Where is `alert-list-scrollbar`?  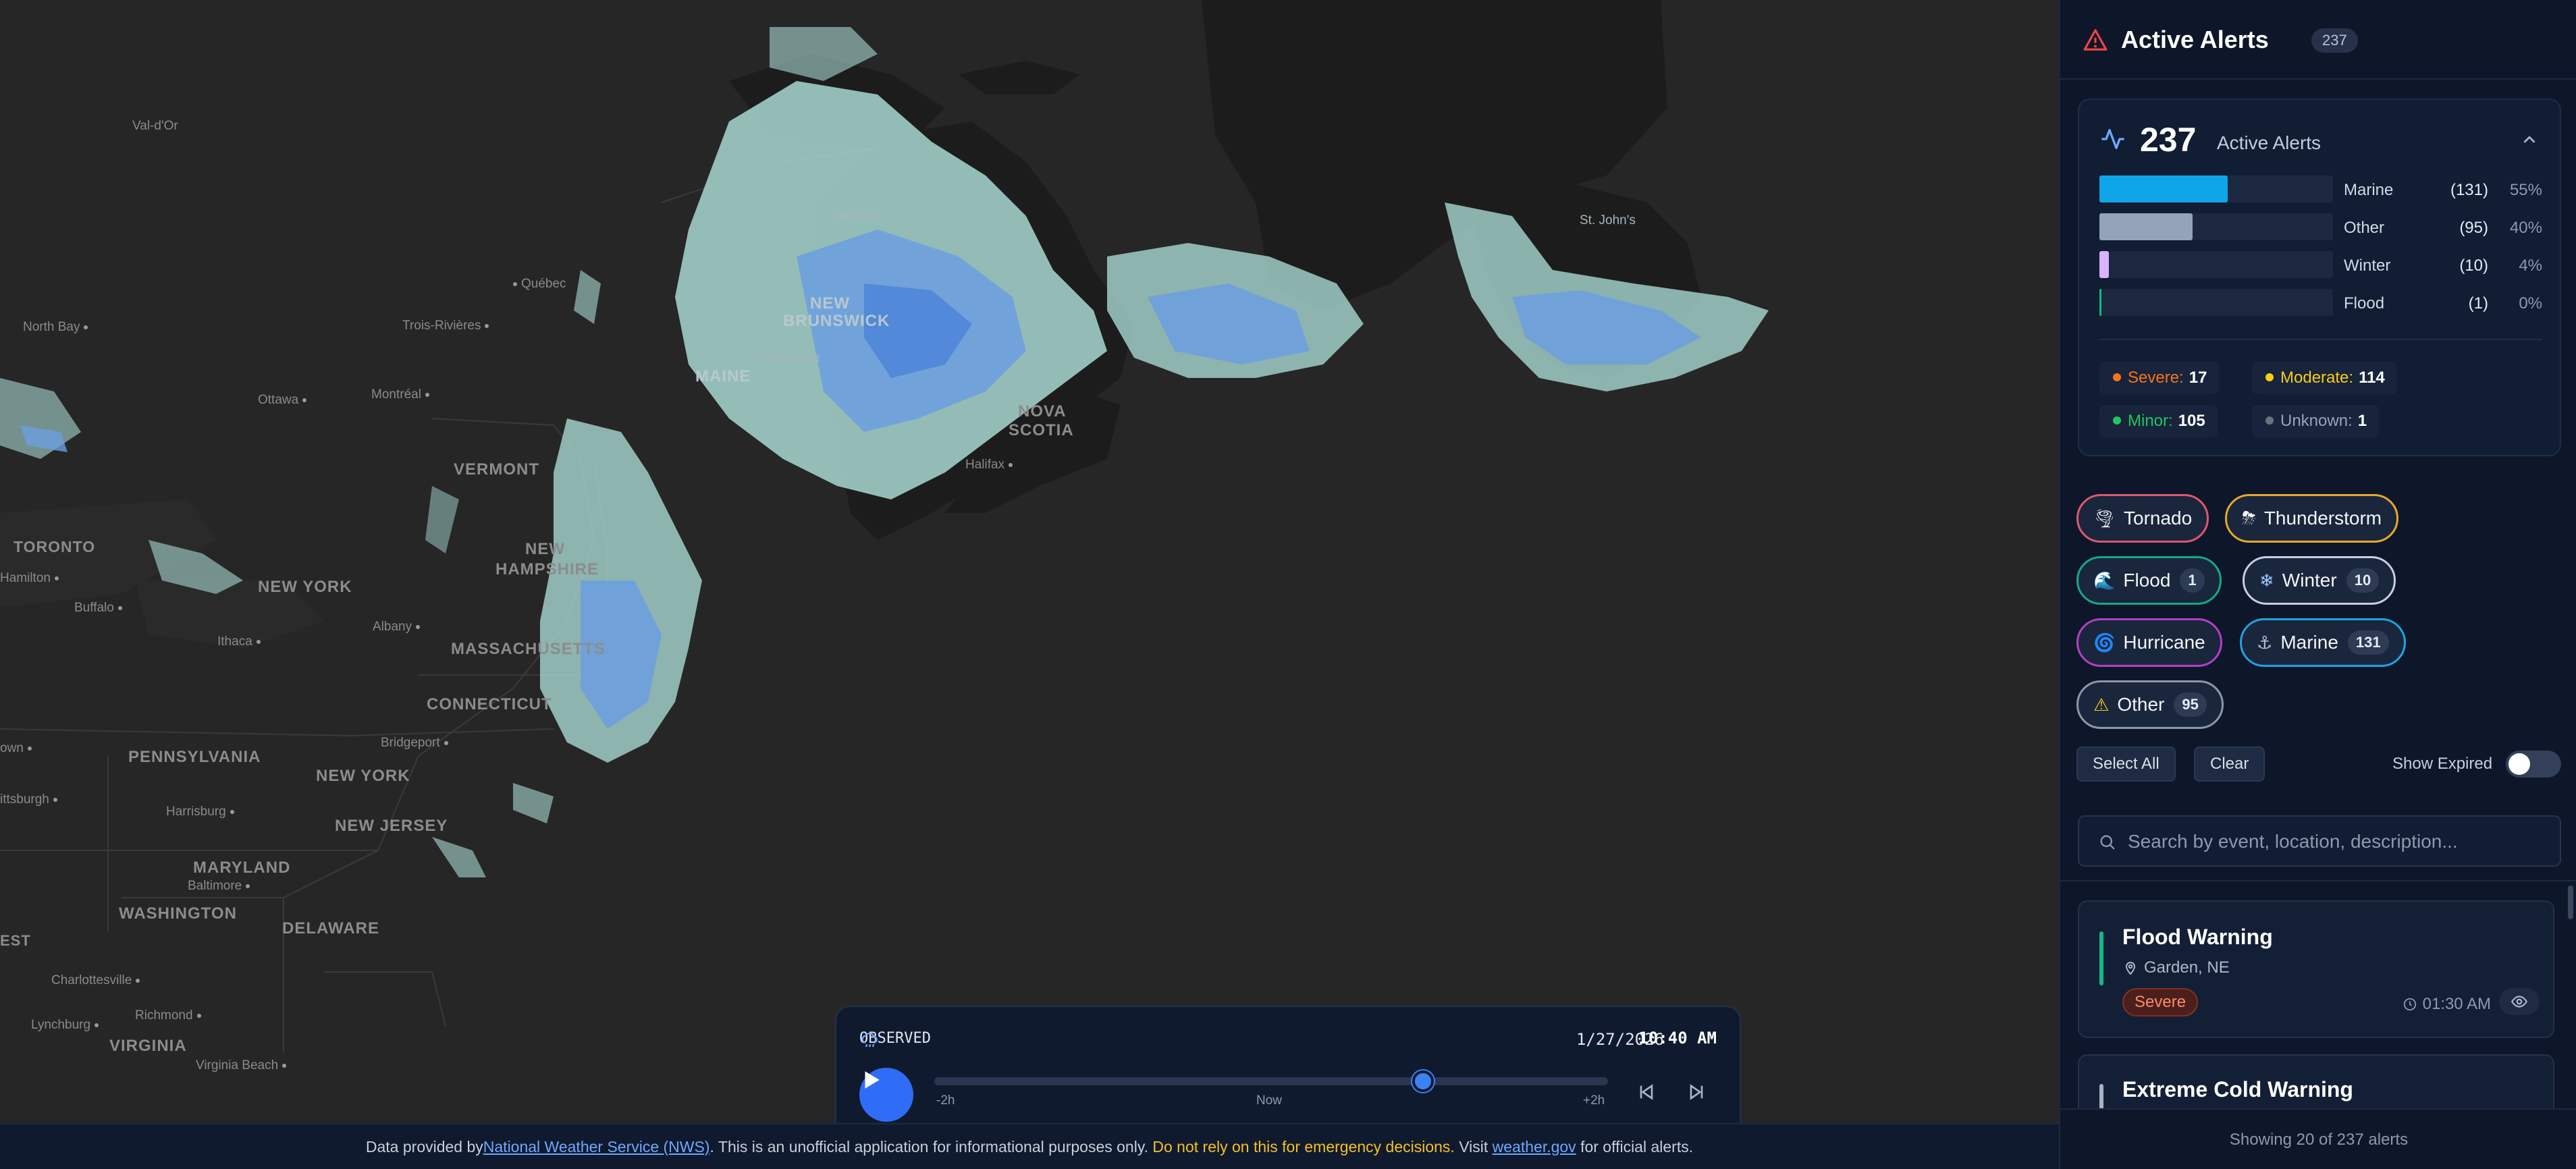
alert-list-scrollbar is located at coordinates (2571, 994).